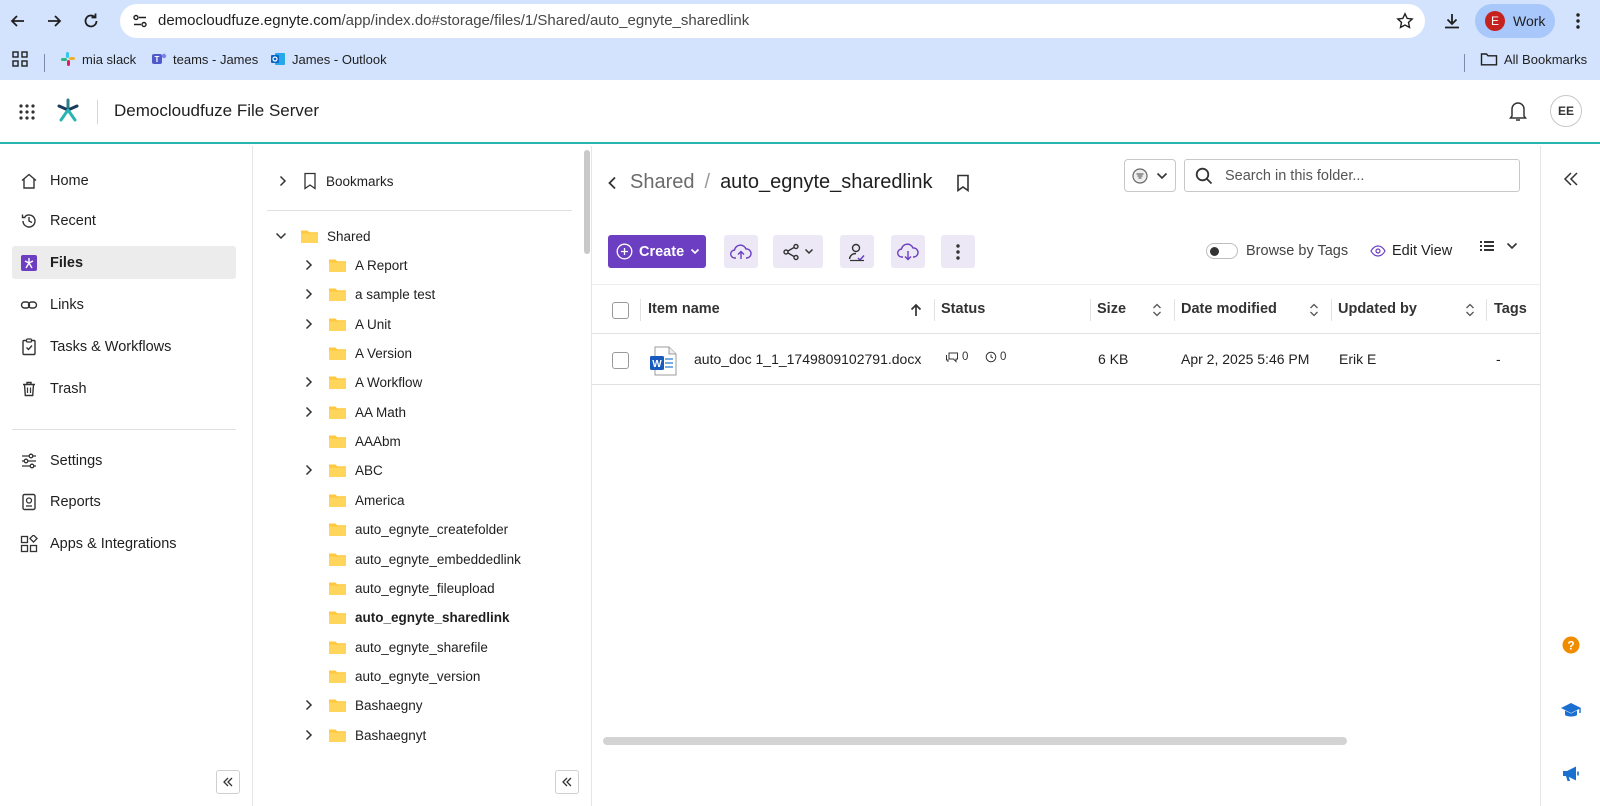 The height and width of the screenshot is (806, 1600). Describe the element at coordinates (355, 265) in the screenshot. I see `tree-folder-item: A Report` at that location.